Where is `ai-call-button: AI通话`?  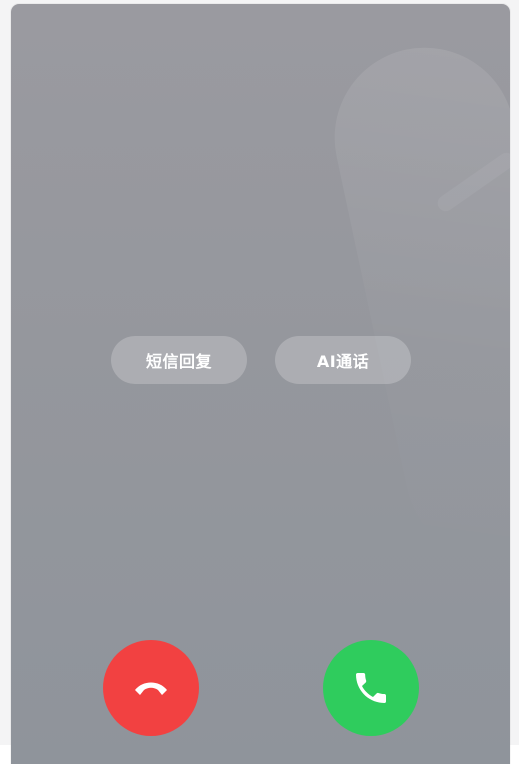 ai-call-button: AI通话 is located at coordinates (343, 360).